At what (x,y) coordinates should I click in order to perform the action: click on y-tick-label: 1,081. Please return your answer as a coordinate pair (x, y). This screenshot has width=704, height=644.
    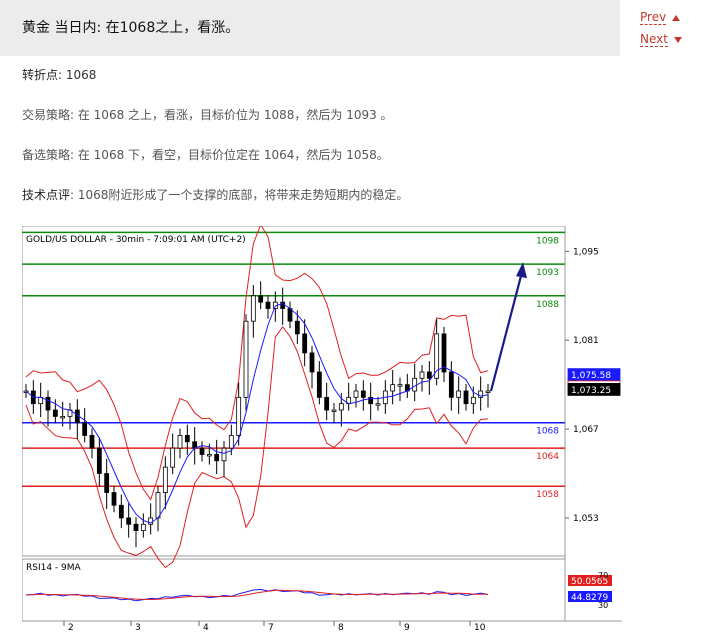
    Looking at the image, I should click on (586, 341).